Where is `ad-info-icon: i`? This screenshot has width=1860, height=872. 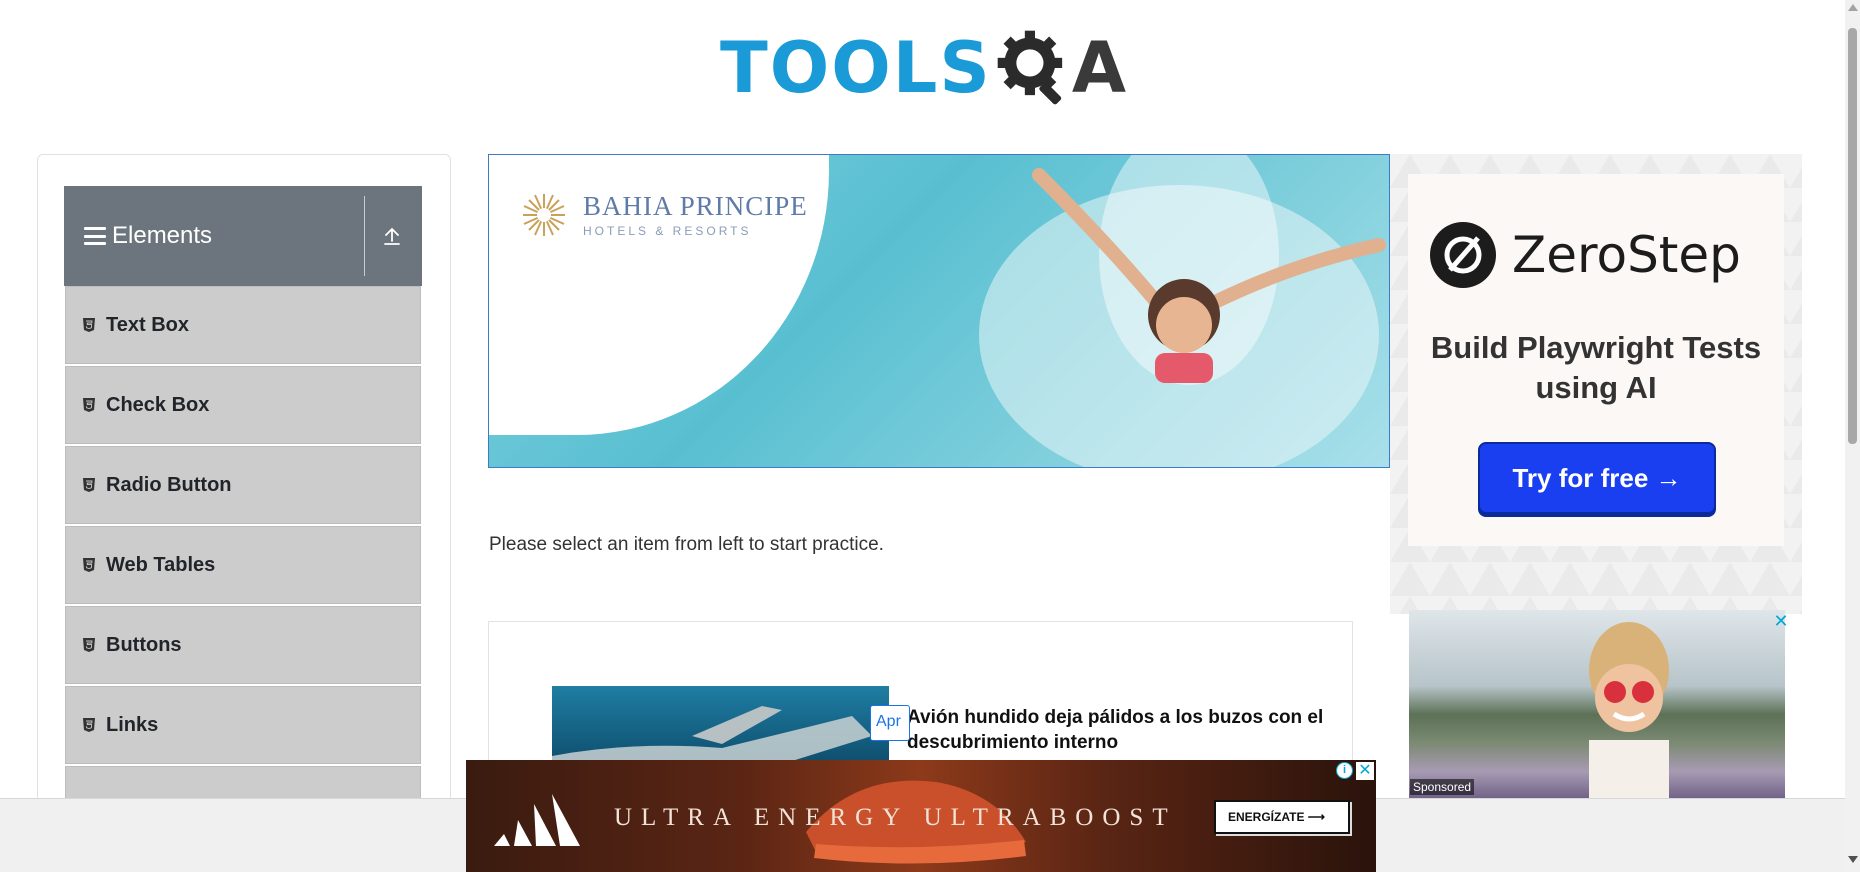 ad-info-icon: i is located at coordinates (1344, 770).